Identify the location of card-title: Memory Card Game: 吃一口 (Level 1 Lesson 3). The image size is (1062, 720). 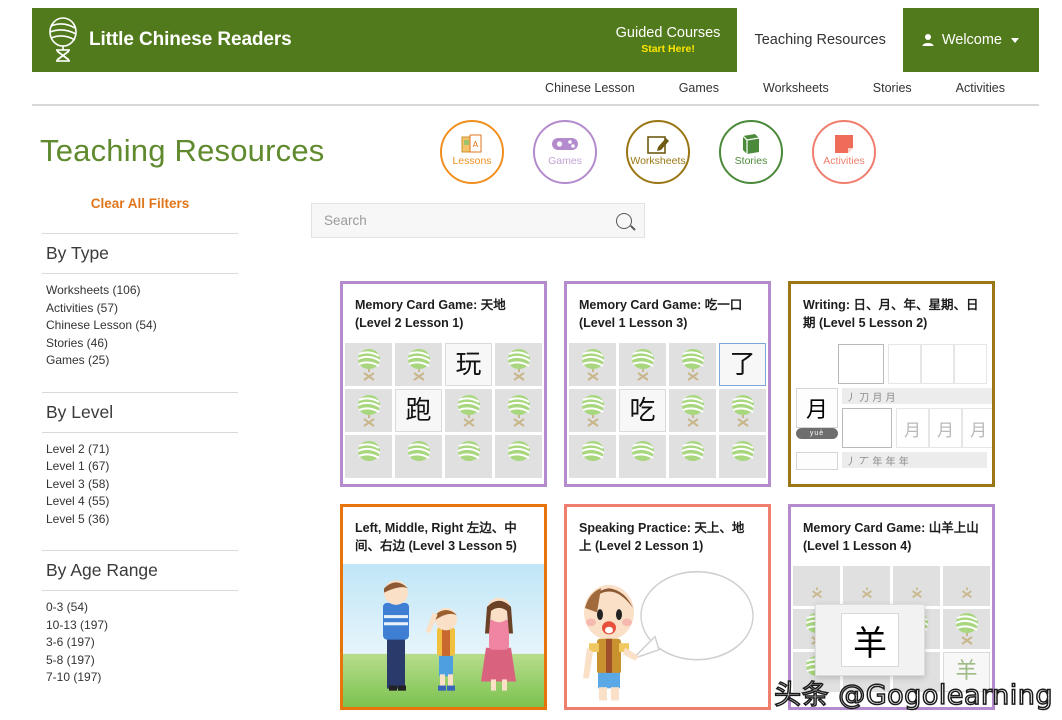
(661, 314).